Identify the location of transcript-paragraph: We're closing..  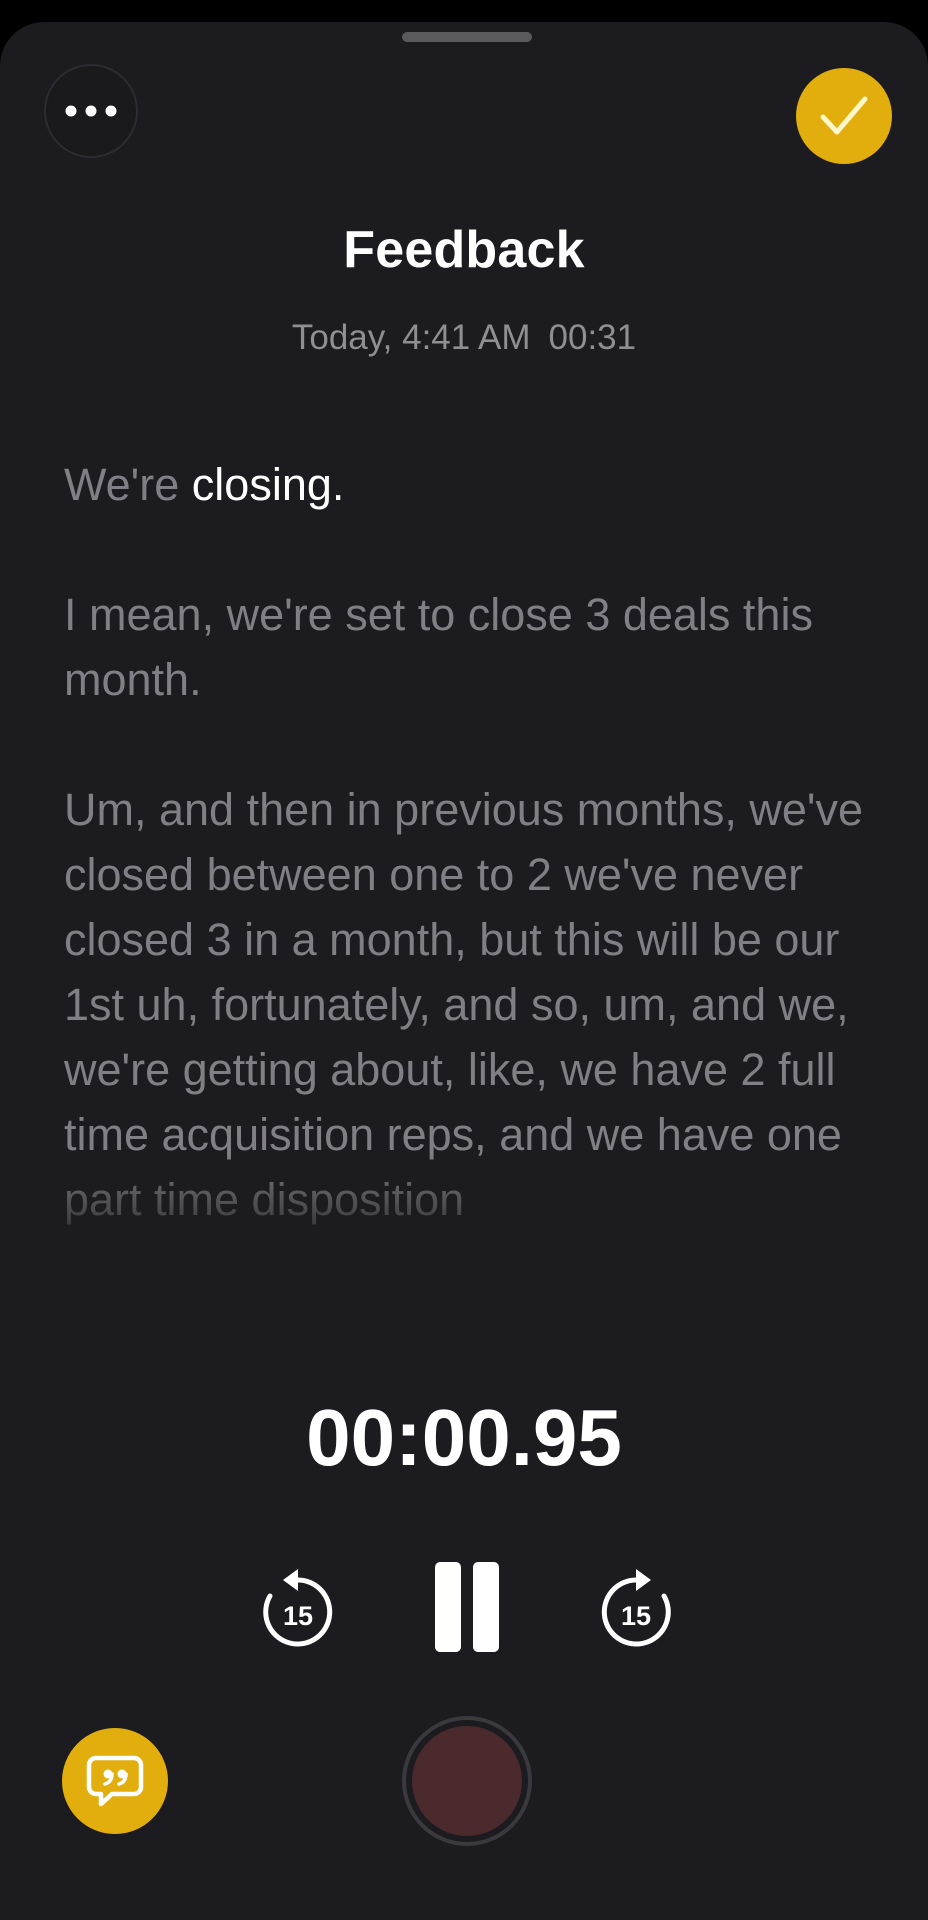
(474, 484).